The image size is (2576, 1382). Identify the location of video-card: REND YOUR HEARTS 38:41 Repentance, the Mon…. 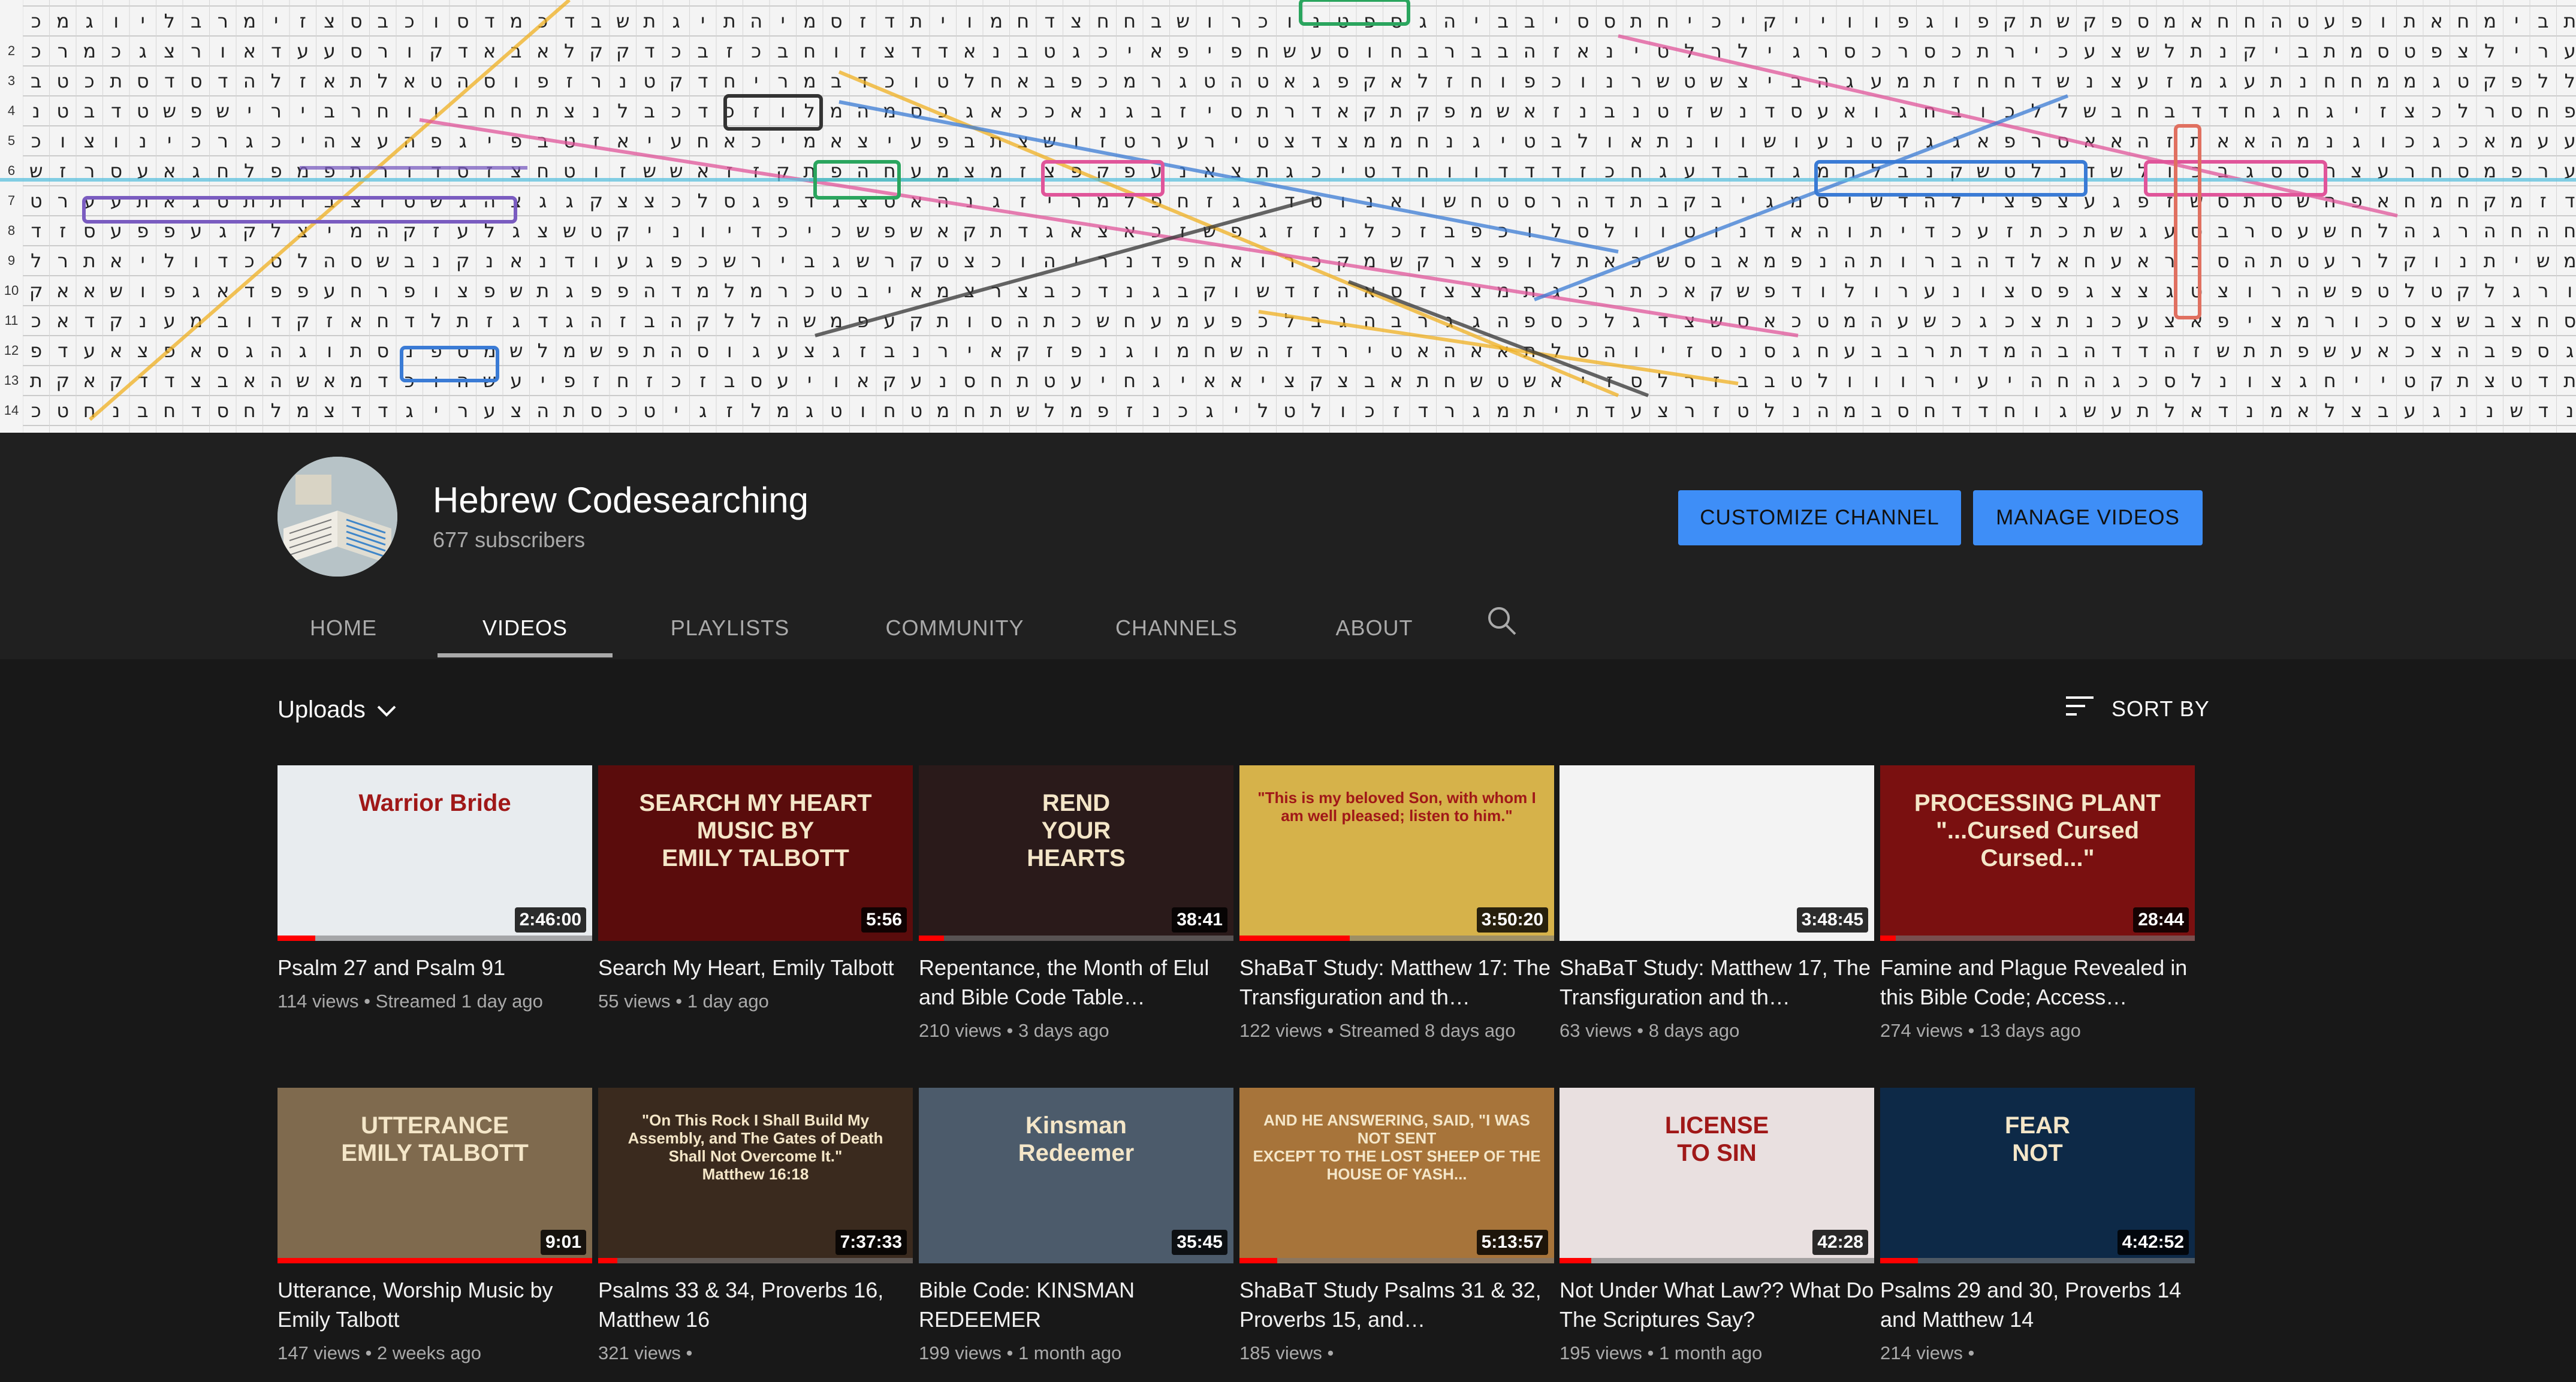
(1076, 904).